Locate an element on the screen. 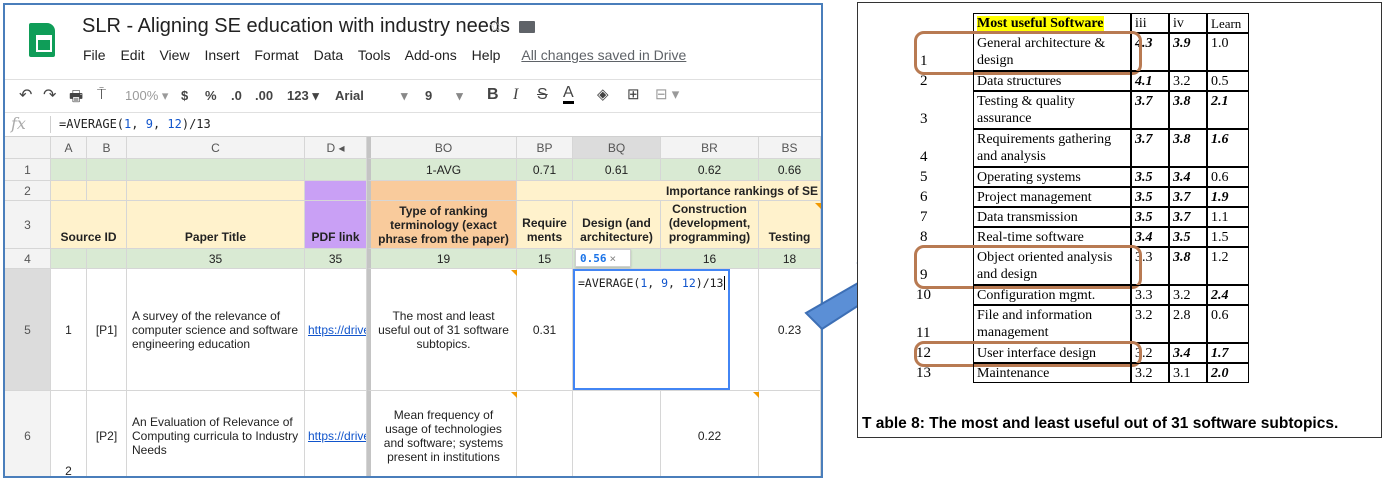 The width and height of the screenshot is (1386, 482). cell-d6-link: https://drive is located at coordinates (336, 433).